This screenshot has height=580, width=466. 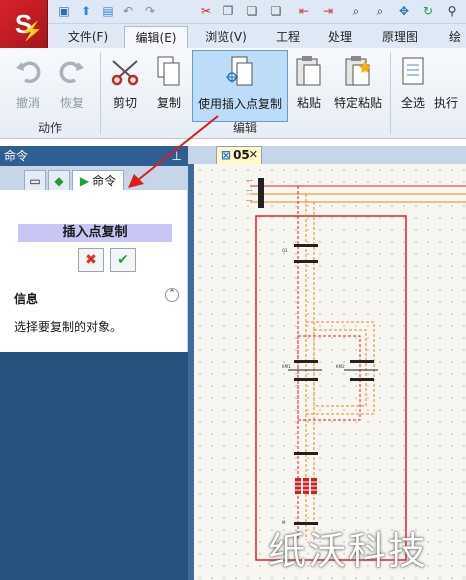 What do you see at coordinates (94, 156) in the screenshot?
I see `panel-title-bar: 命令 ⊥` at bounding box center [94, 156].